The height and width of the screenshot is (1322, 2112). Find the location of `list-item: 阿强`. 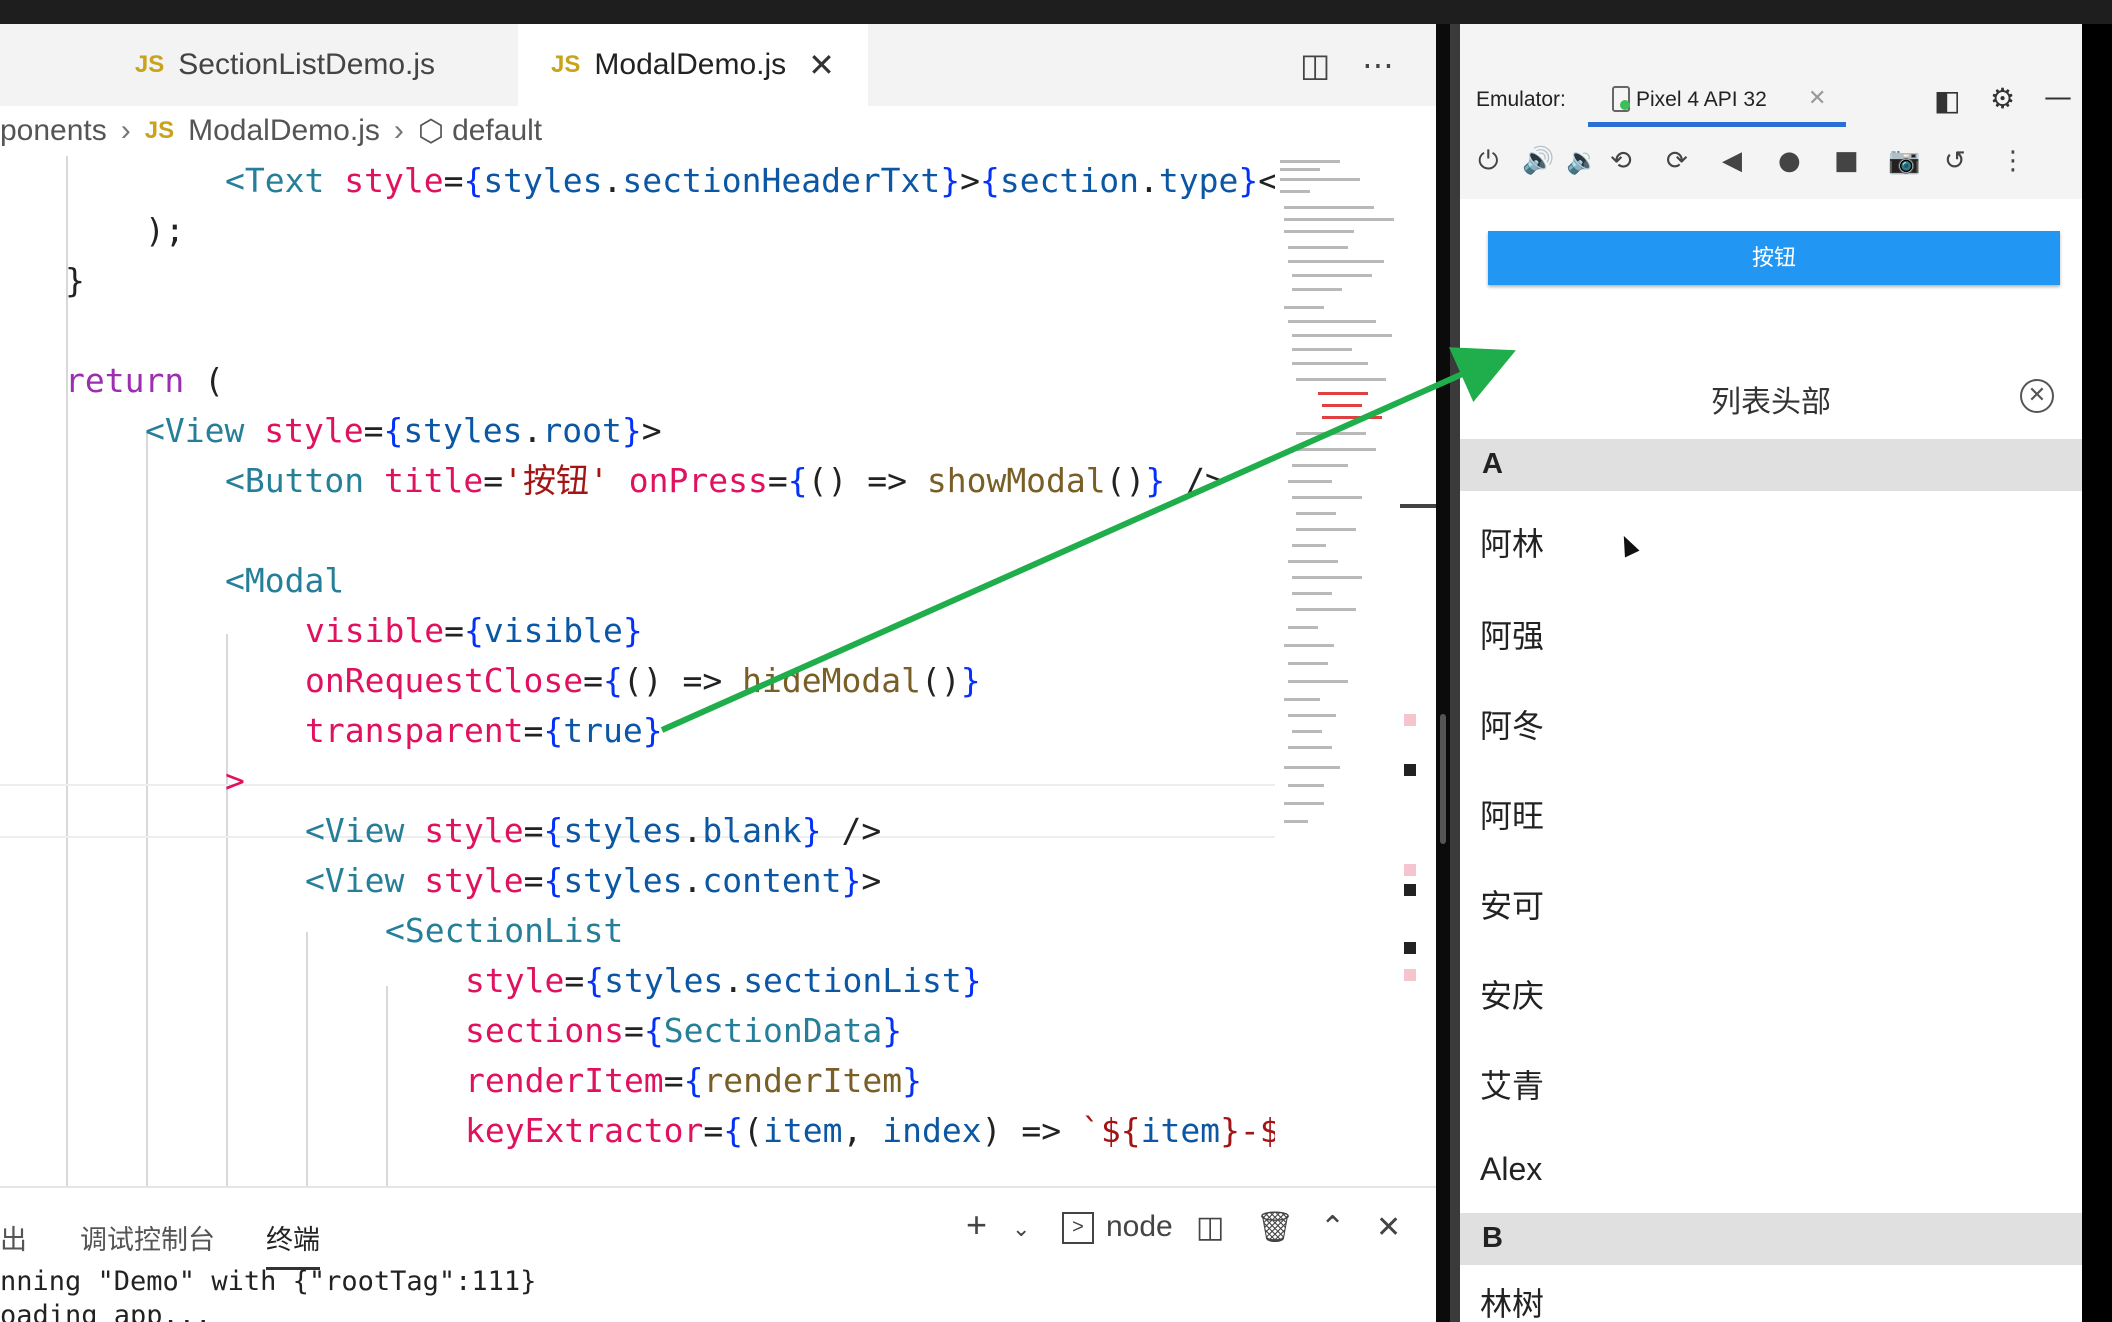

list-item: 阿强 is located at coordinates (1771, 629).